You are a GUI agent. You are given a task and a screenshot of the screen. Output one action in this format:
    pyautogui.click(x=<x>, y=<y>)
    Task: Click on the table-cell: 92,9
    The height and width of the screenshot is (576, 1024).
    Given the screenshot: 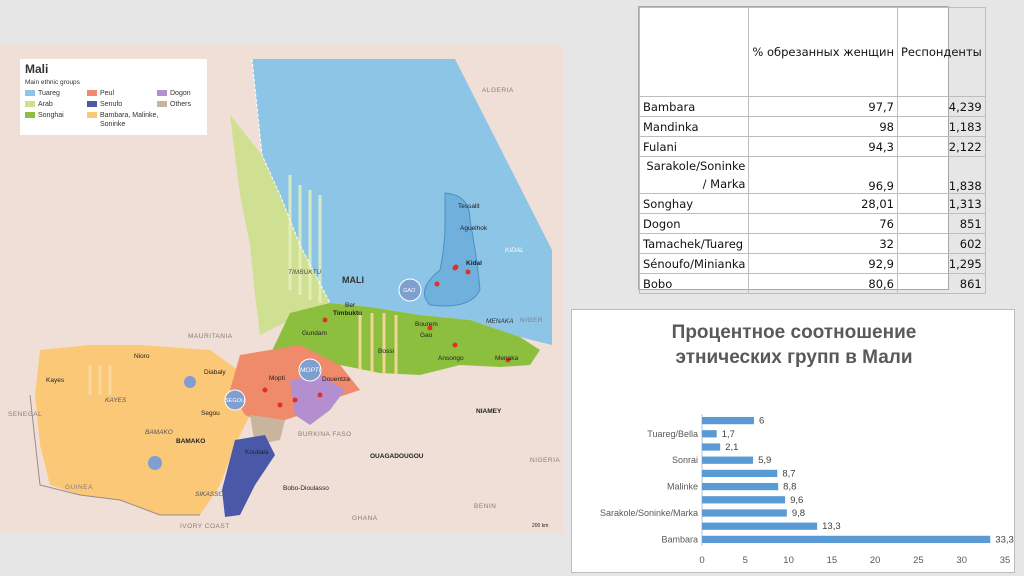 What is the action you would take?
    pyautogui.click(x=823, y=263)
    